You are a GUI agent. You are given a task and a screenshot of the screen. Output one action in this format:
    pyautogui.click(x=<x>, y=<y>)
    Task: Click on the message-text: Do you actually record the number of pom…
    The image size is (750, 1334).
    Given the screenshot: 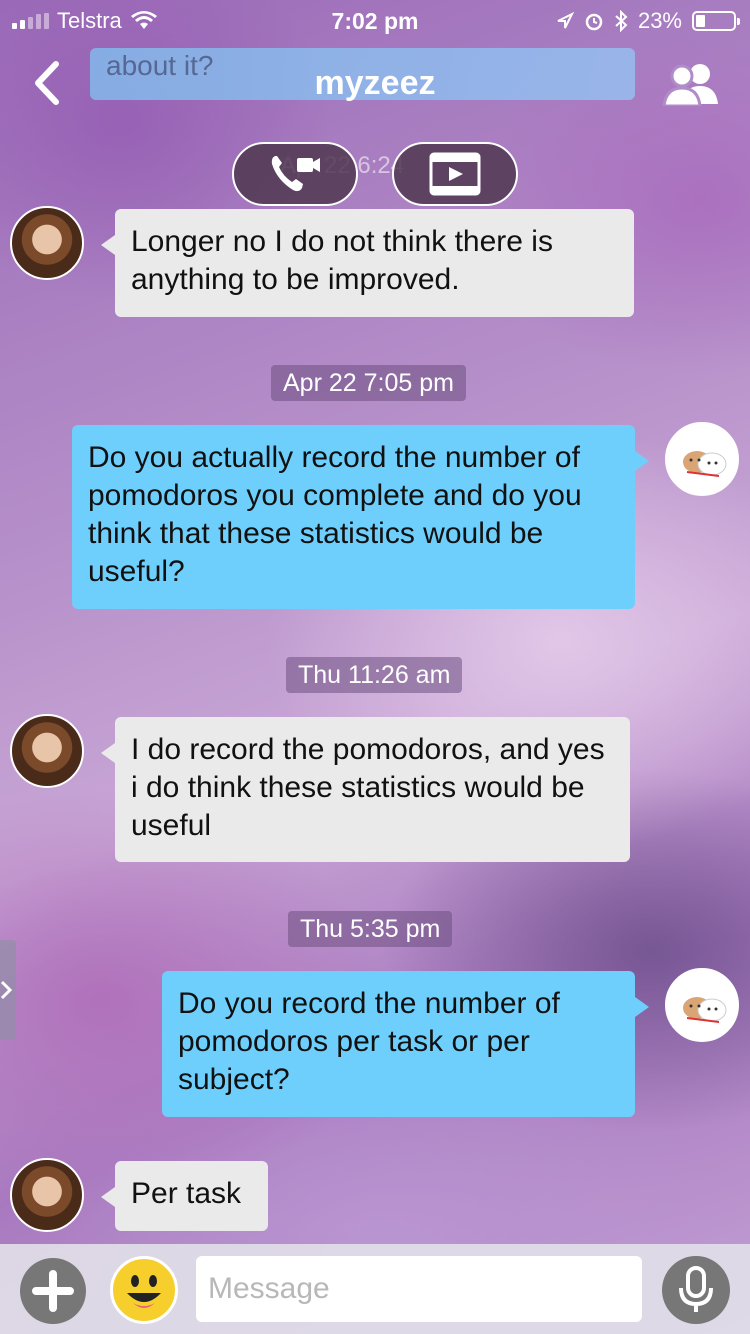 What is the action you would take?
    pyautogui.click(x=335, y=514)
    